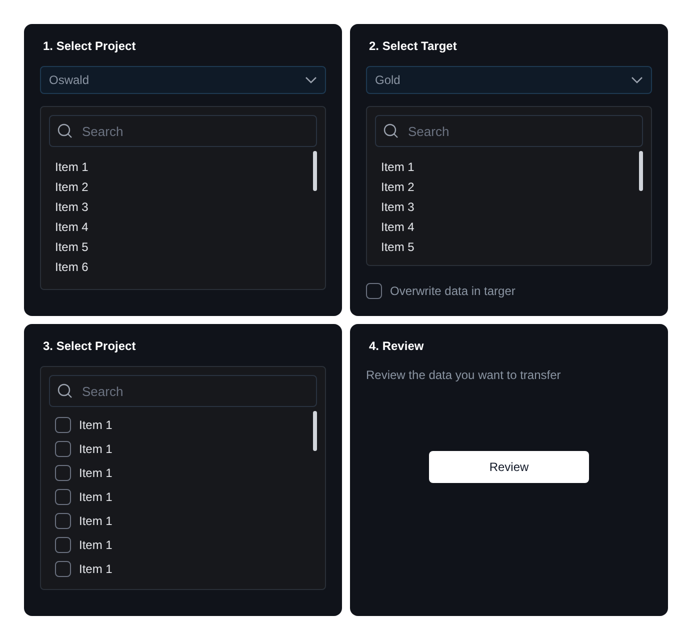 This screenshot has height=640, width=692. I want to click on panel-title: 2. Select Target, so click(412, 46).